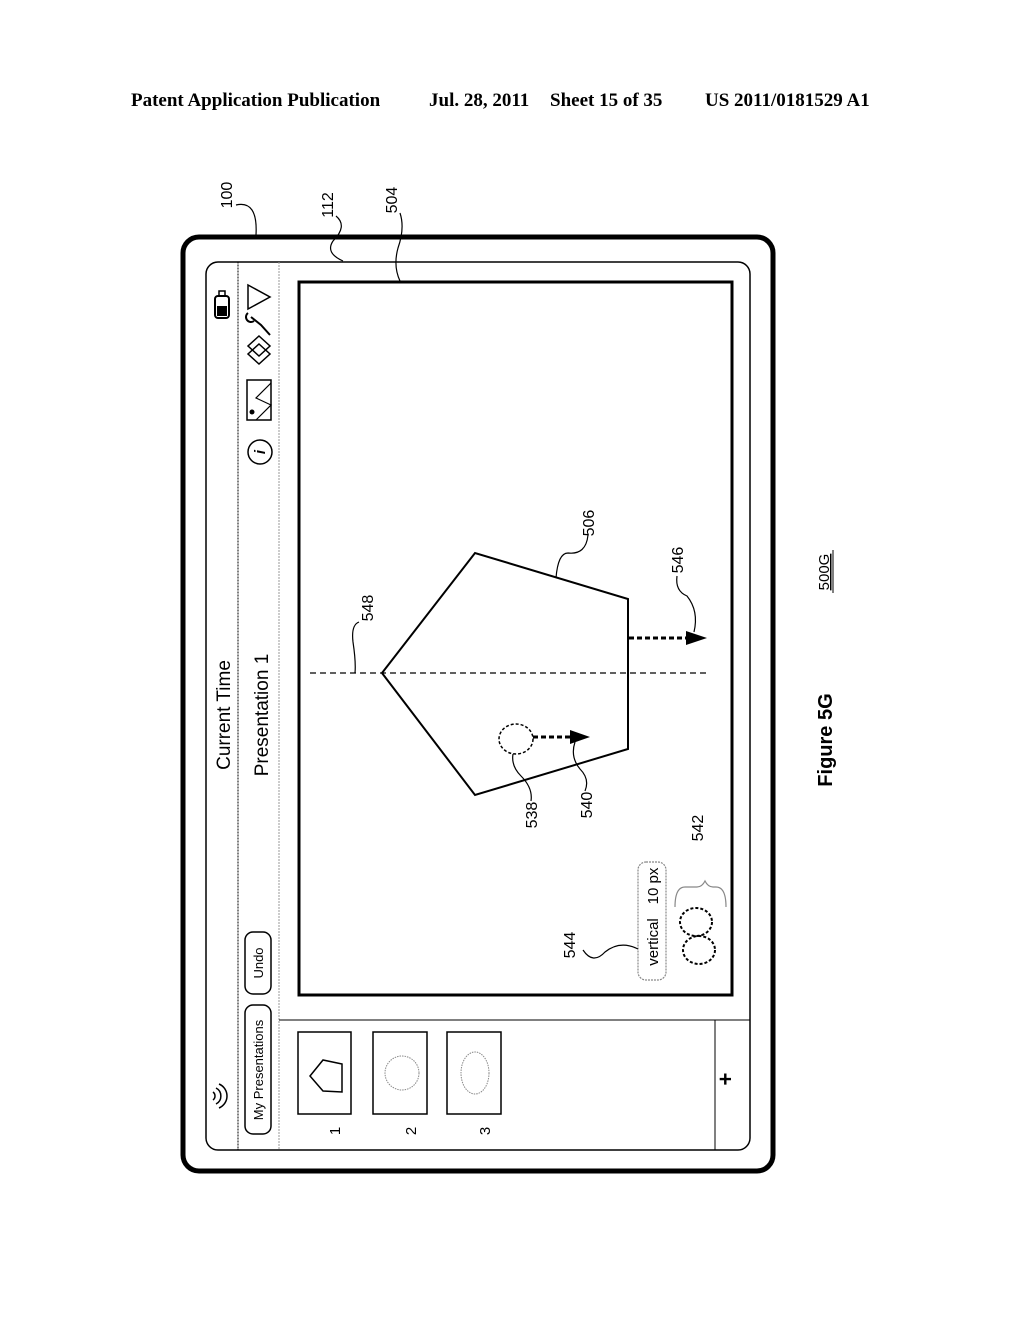  I want to click on figure-title: Figure 5G, so click(826, 739).